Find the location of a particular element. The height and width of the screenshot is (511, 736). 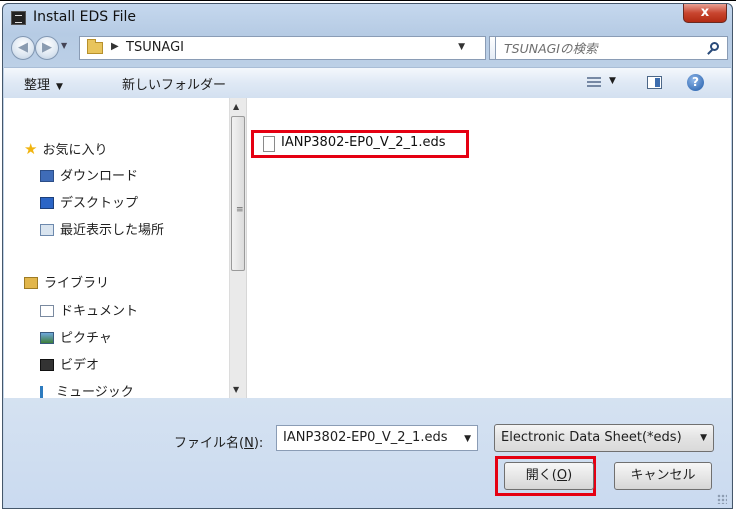

filename-value: IANP3802-EP0_V_2_1.eds is located at coordinates (365, 437).